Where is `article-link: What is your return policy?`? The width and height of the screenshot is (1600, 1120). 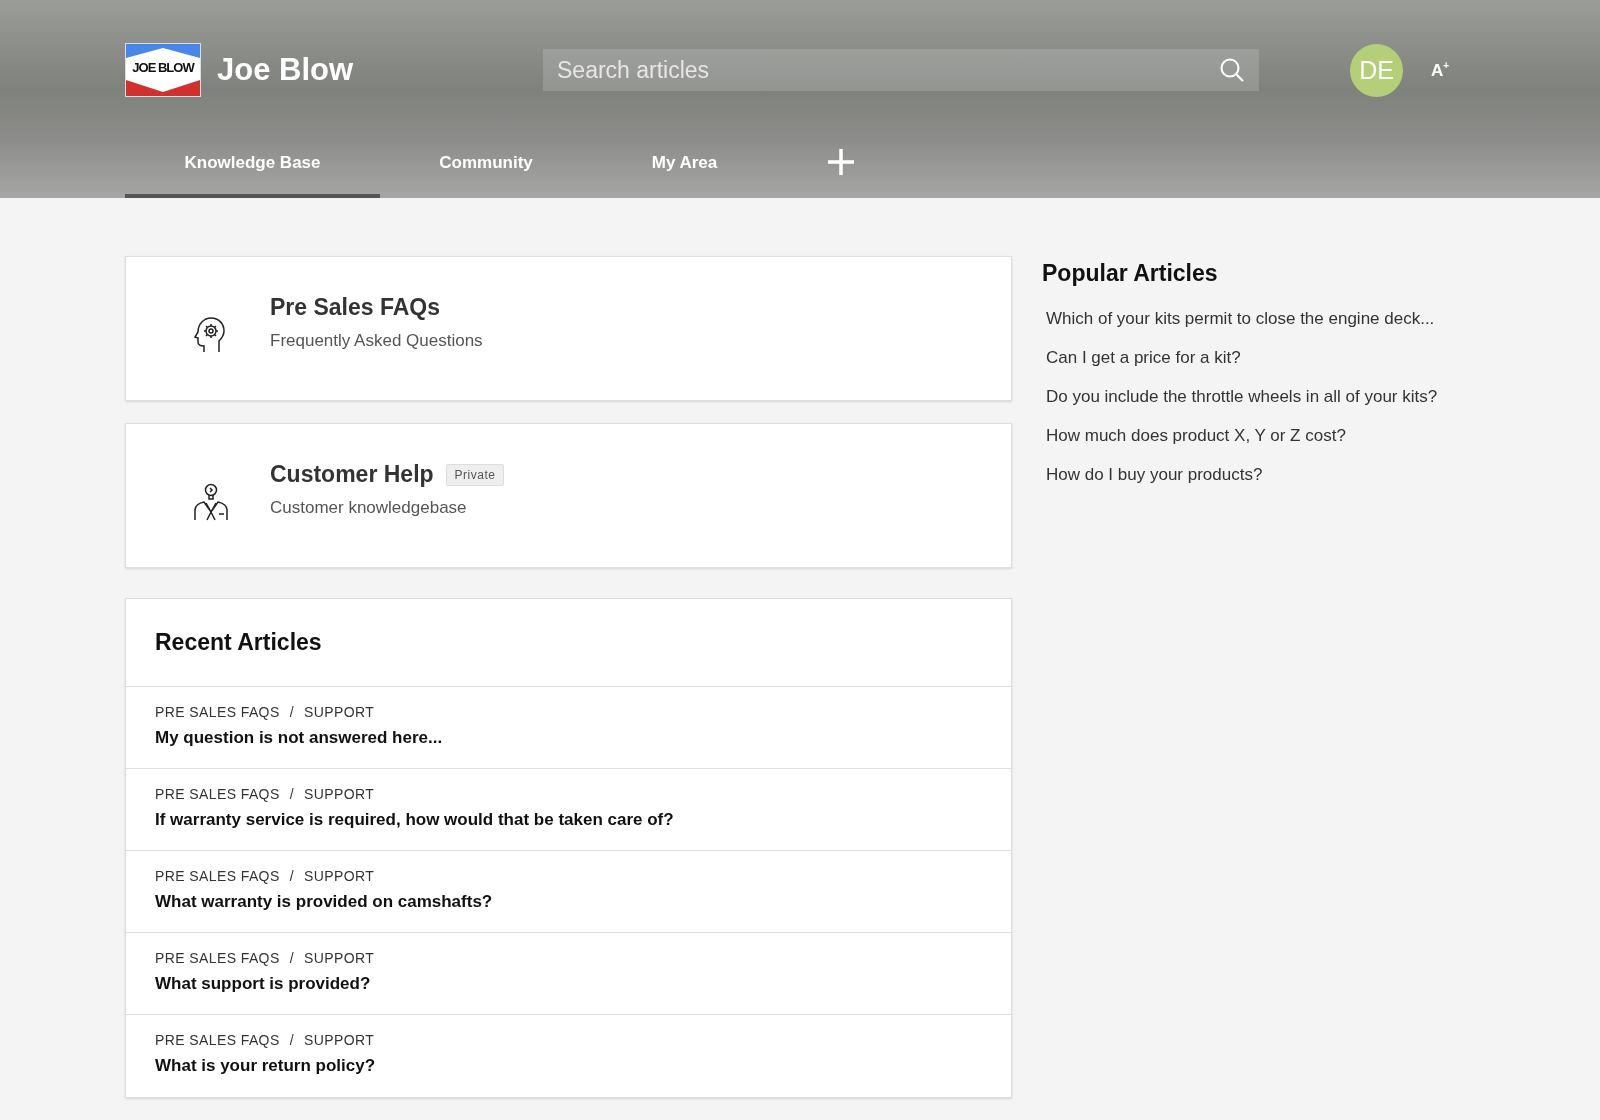
article-link: What is your return policy? is located at coordinates (568, 1066).